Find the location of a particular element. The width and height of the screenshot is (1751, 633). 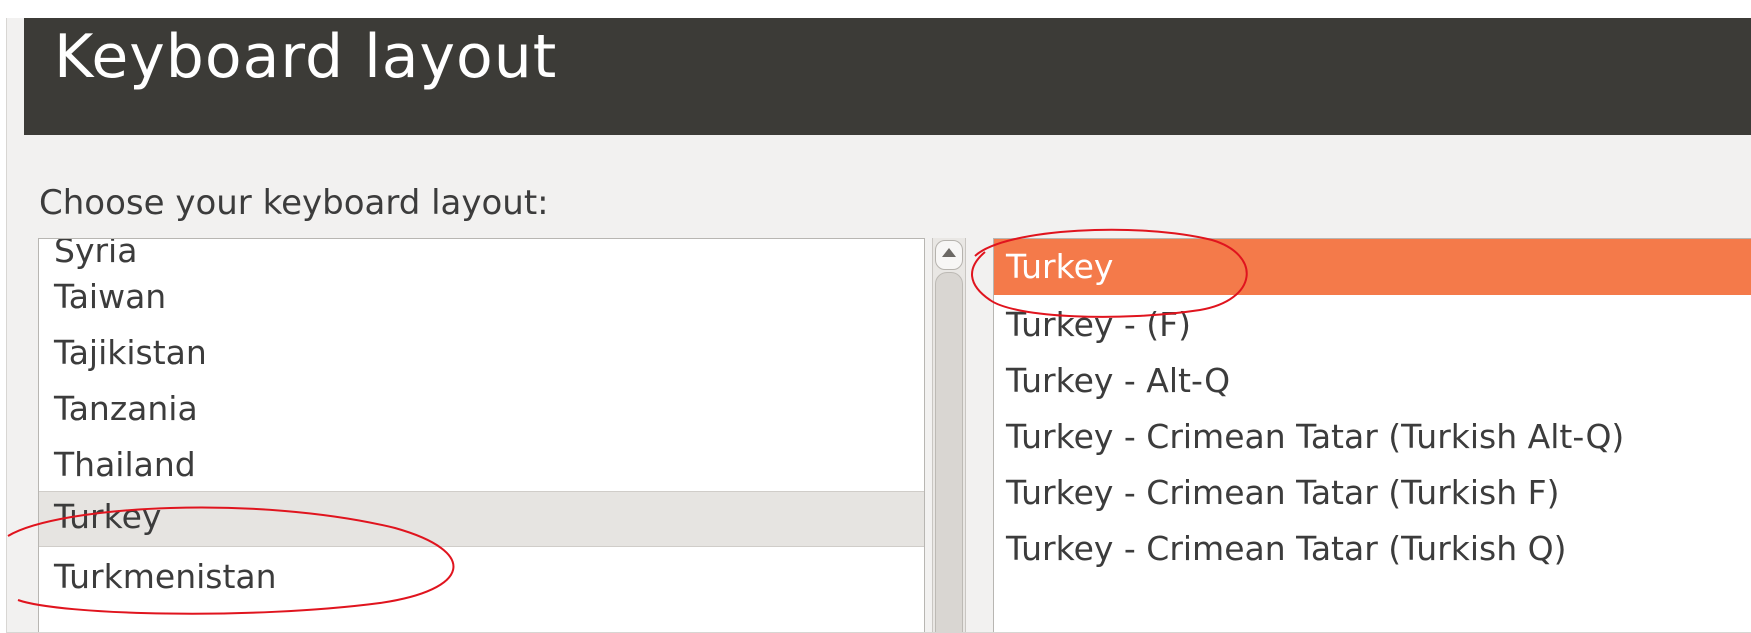

layout-prompt-label: Choose your keyboard layout: is located at coordinates (294, 203).